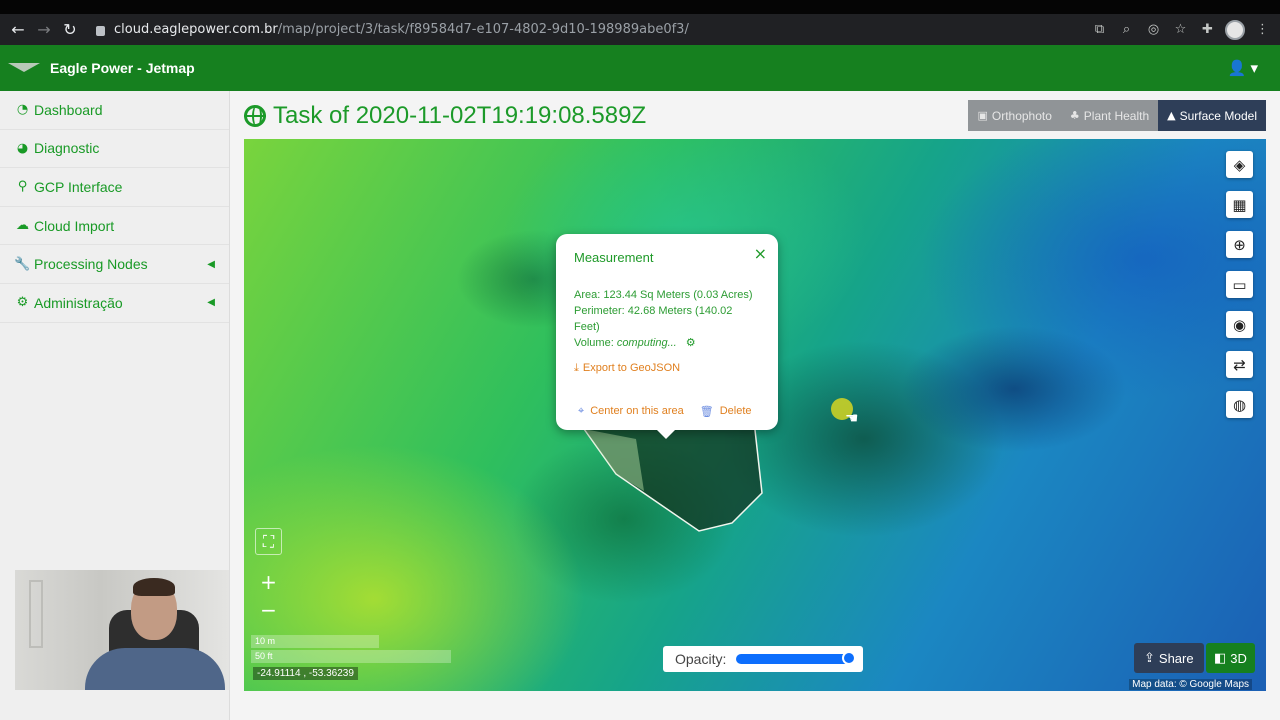 The width and height of the screenshot is (1280, 720). I want to click on translate-icon: ⧉, so click(1099, 29).